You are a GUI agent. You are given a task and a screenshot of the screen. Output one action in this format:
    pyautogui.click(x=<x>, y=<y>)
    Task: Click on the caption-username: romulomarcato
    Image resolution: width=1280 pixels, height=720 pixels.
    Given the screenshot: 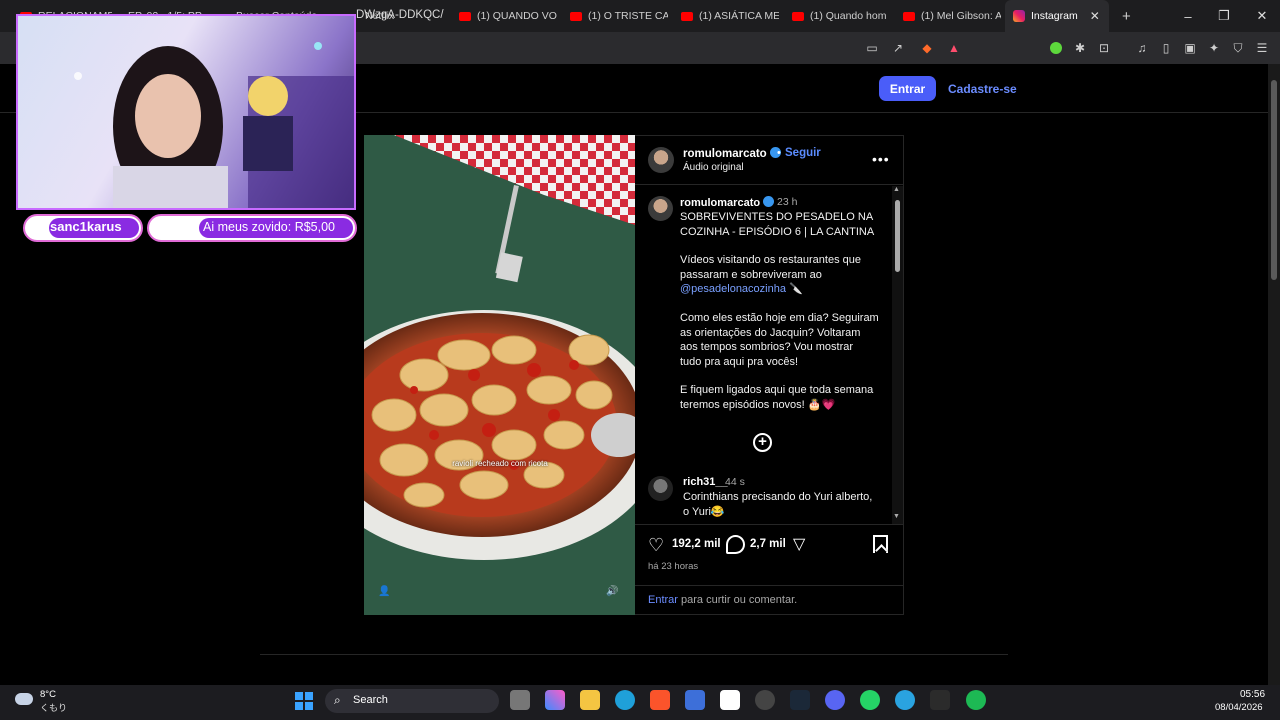 What is the action you would take?
    pyautogui.click(x=727, y=202)
    